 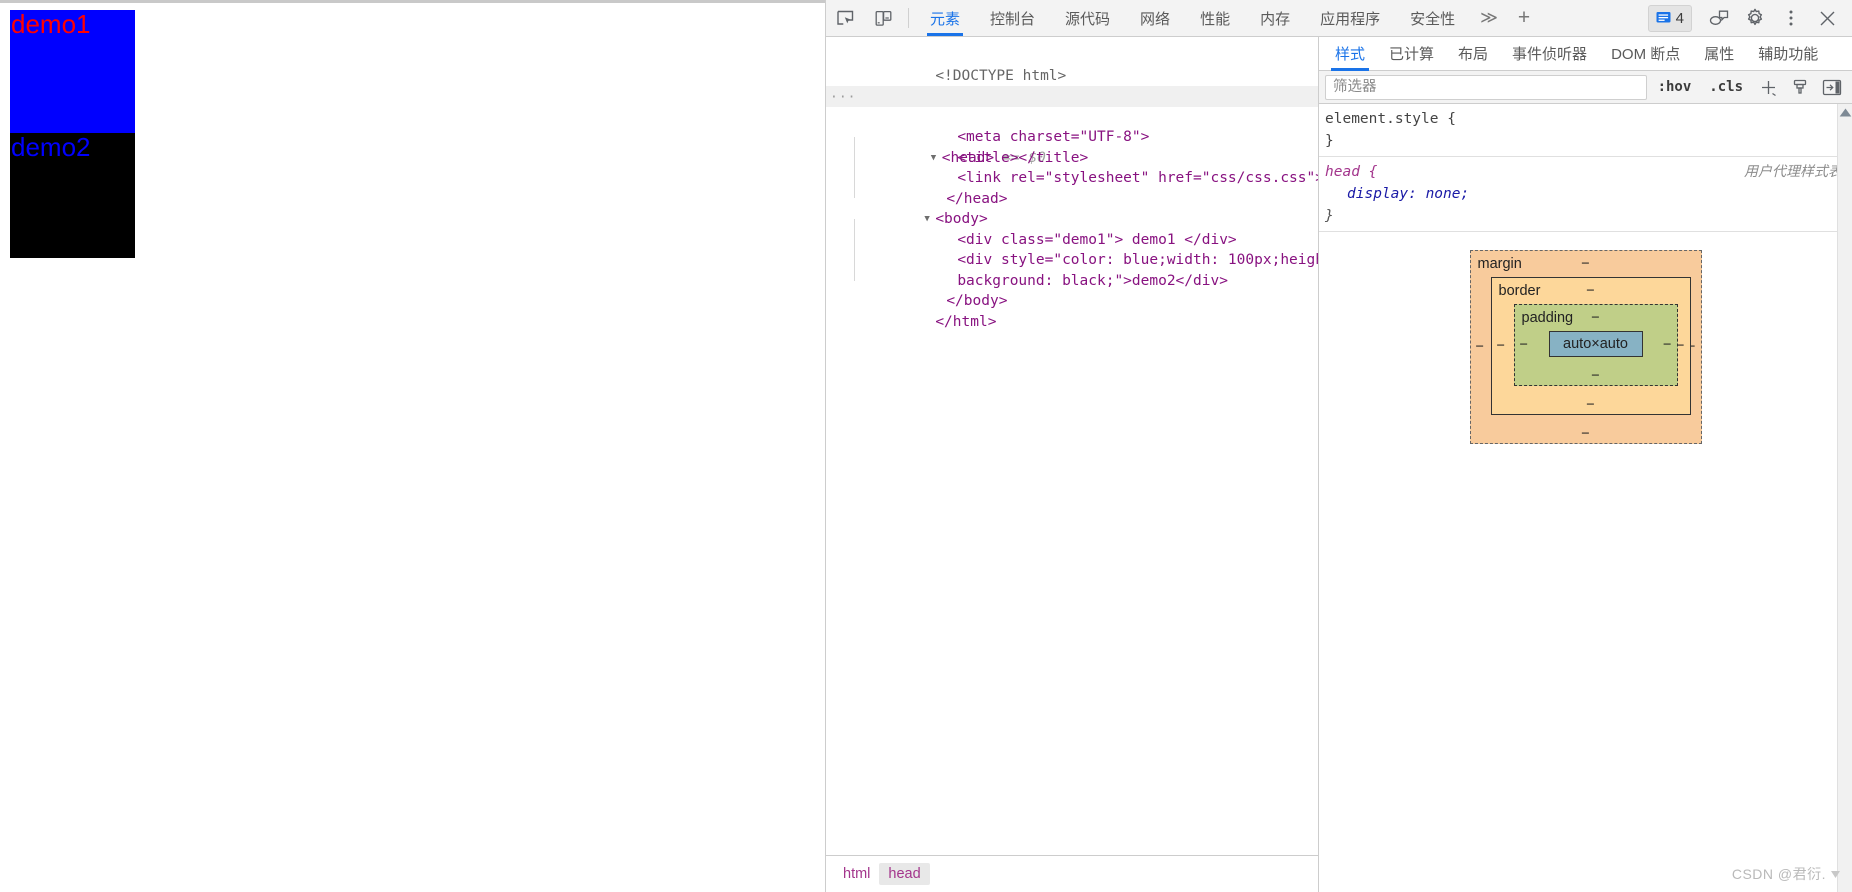 I want to click on dom-line-title: <title></title>, so click(x=1072, y=146).